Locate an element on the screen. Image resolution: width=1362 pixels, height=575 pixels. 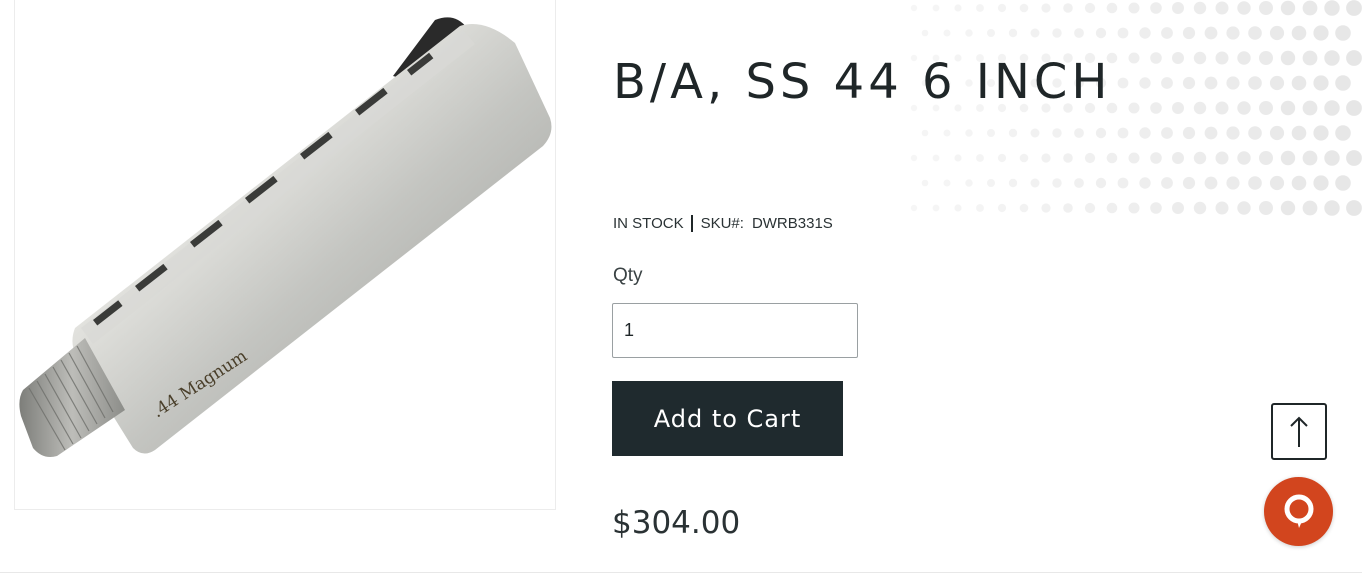
sku-value: DWRB331S is located at coordinates (792, 223).